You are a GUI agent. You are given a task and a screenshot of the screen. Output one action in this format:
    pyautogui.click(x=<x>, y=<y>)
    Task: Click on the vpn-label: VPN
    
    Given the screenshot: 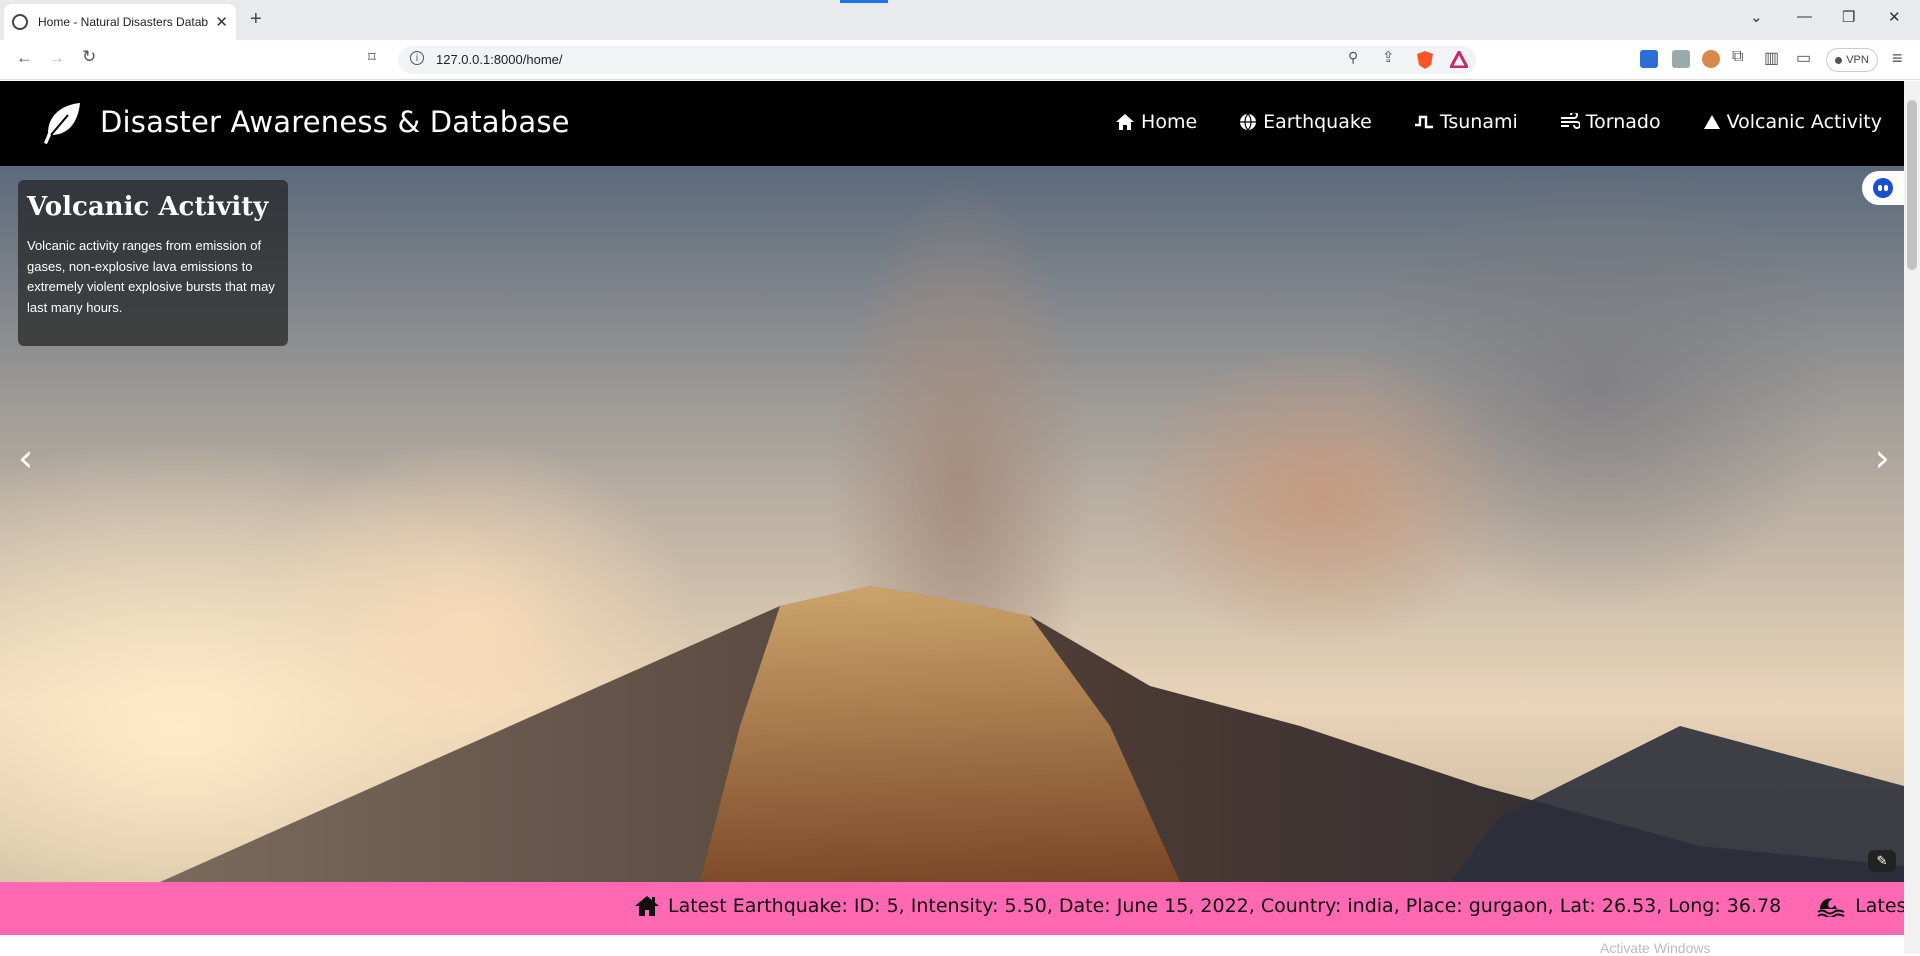 What is the action you would take?
    pyautogui.click(x=1857, y=60)
    